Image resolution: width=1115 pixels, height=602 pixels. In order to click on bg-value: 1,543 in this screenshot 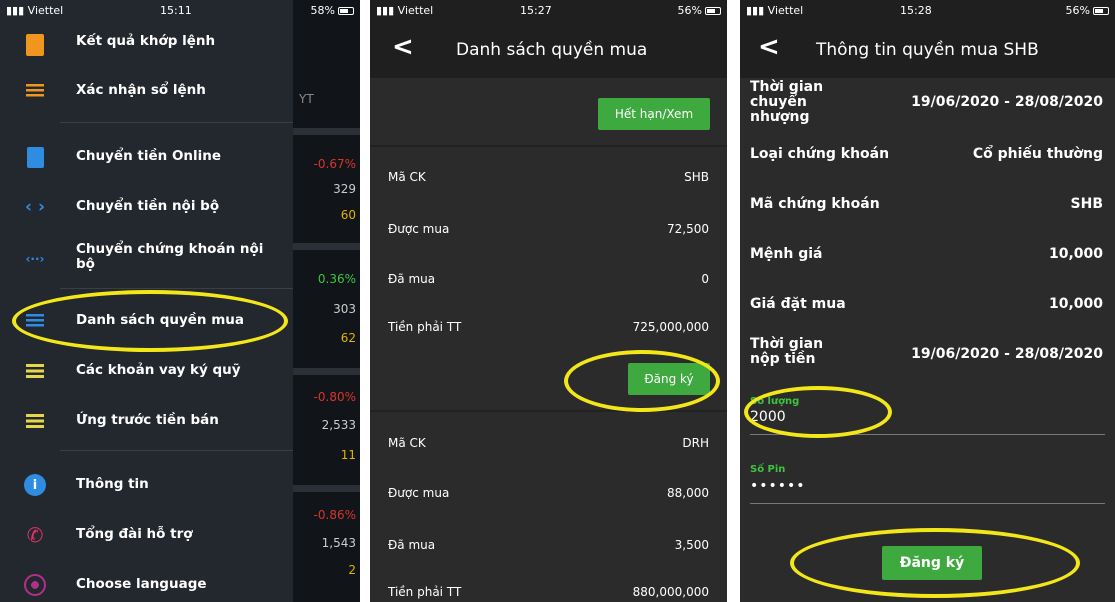, I will do `click(338, 543)`.